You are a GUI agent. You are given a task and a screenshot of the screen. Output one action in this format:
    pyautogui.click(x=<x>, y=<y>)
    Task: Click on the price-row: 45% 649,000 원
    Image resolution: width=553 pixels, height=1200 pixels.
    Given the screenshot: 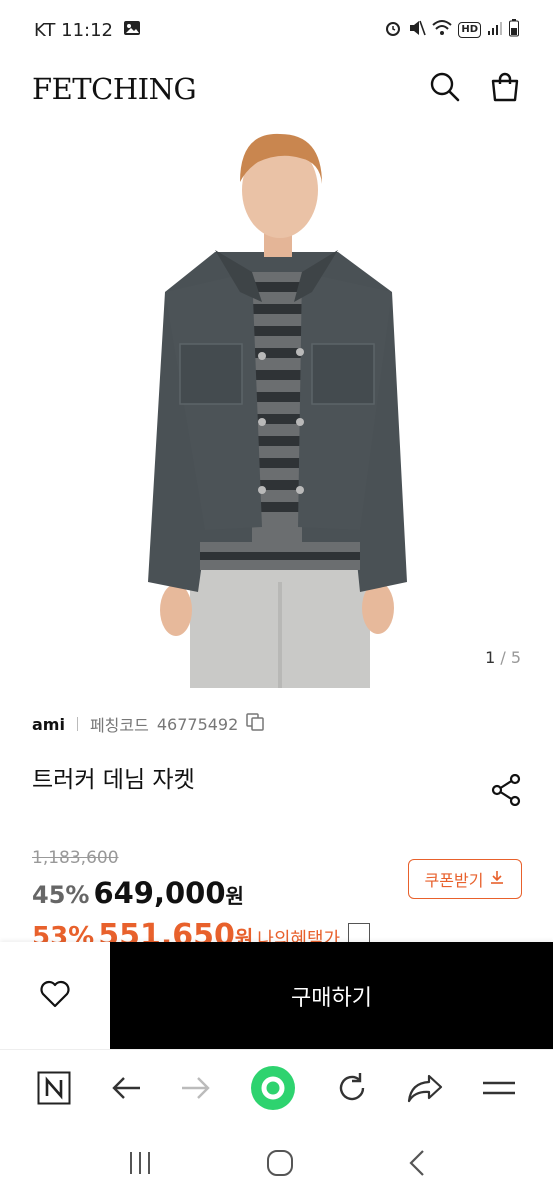 What is the action you would take?
    pyautogui.click(x=138, y=893)
    